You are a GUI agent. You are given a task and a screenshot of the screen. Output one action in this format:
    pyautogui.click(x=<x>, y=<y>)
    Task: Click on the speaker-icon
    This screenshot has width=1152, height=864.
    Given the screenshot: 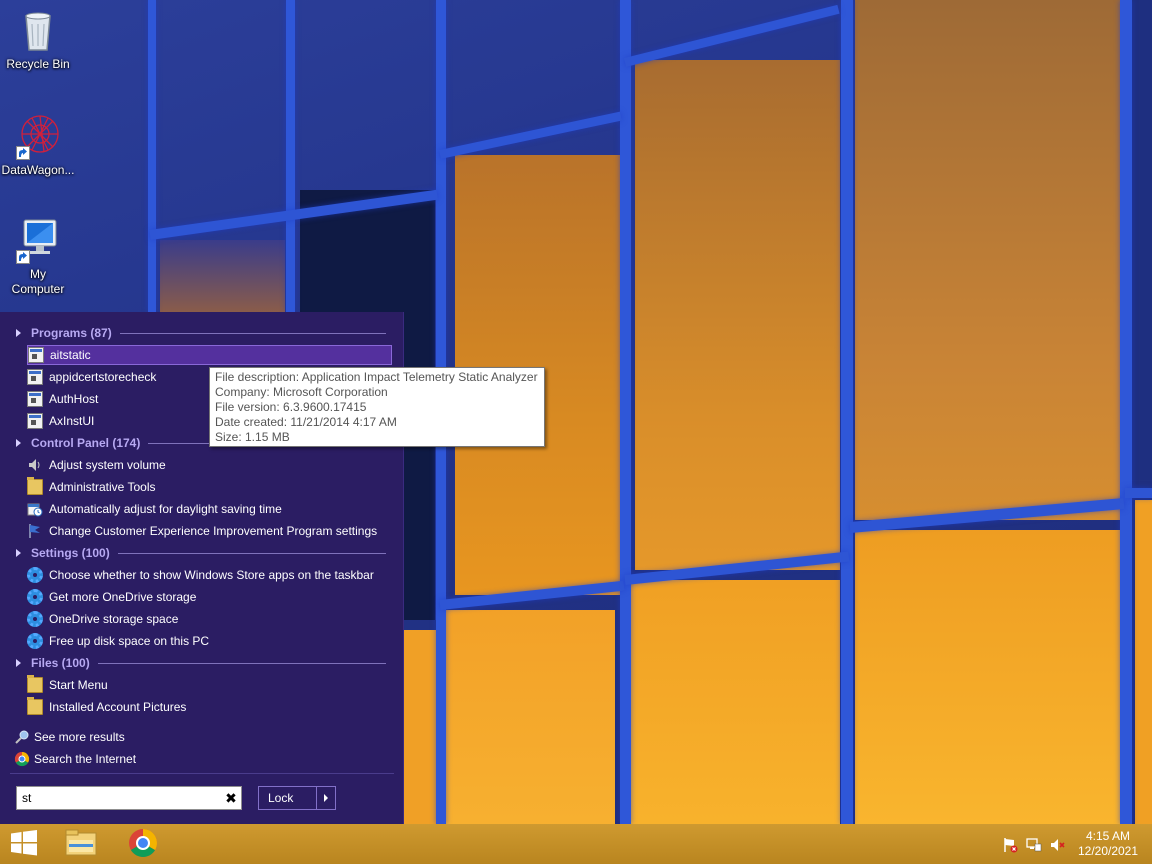 What is the action you would take?
    pyautogui.click(x=35, y=465)
    